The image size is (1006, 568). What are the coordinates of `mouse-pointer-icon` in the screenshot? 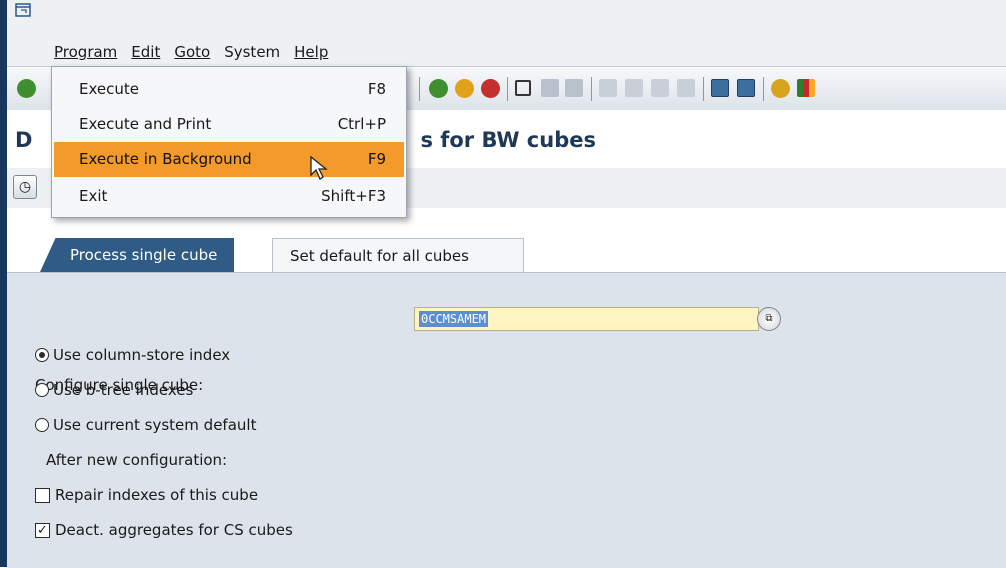 It's located at (319, 167).